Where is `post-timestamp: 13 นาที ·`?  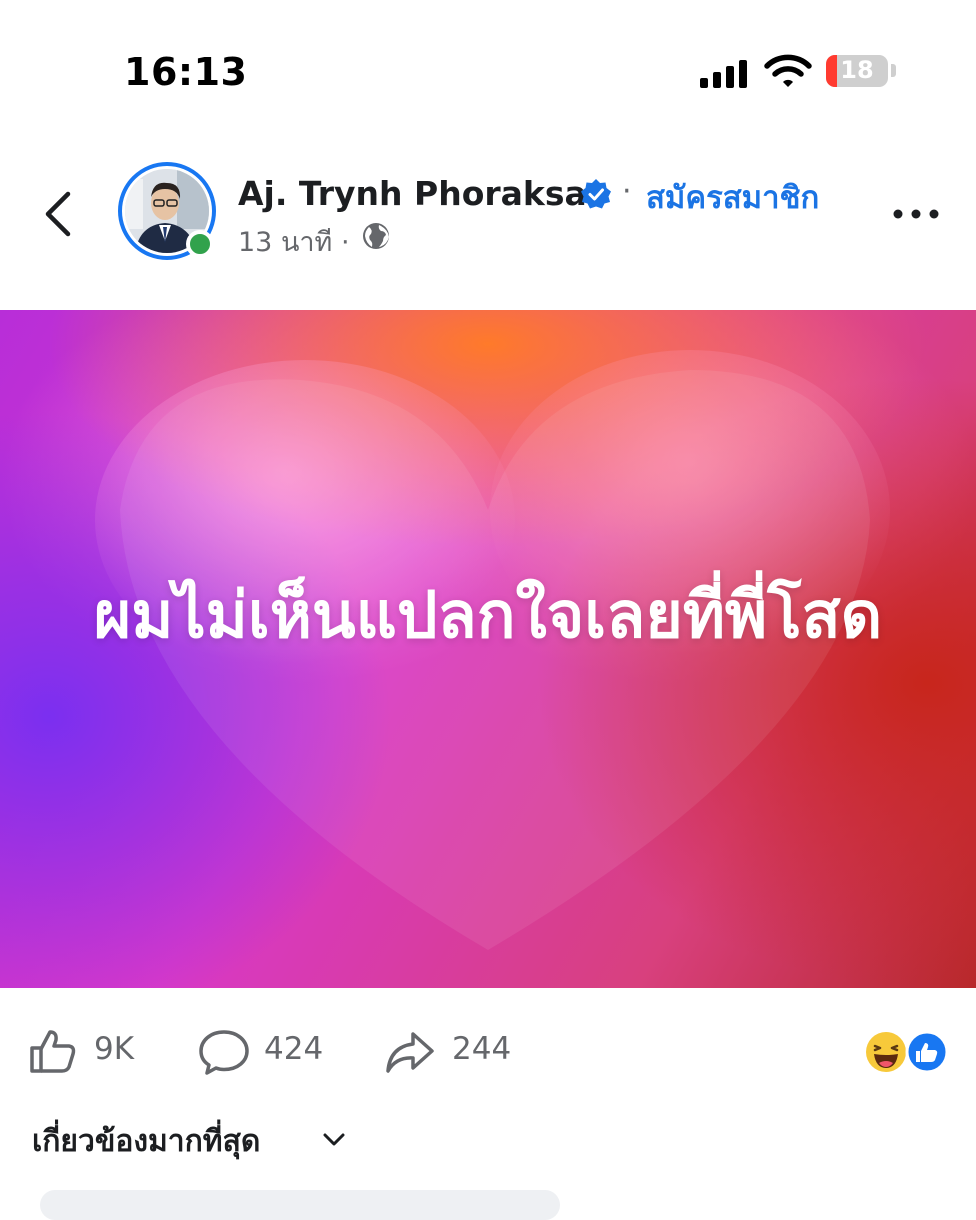
post-timestamp: 13 นาที · is located at coordinates (294, 241).